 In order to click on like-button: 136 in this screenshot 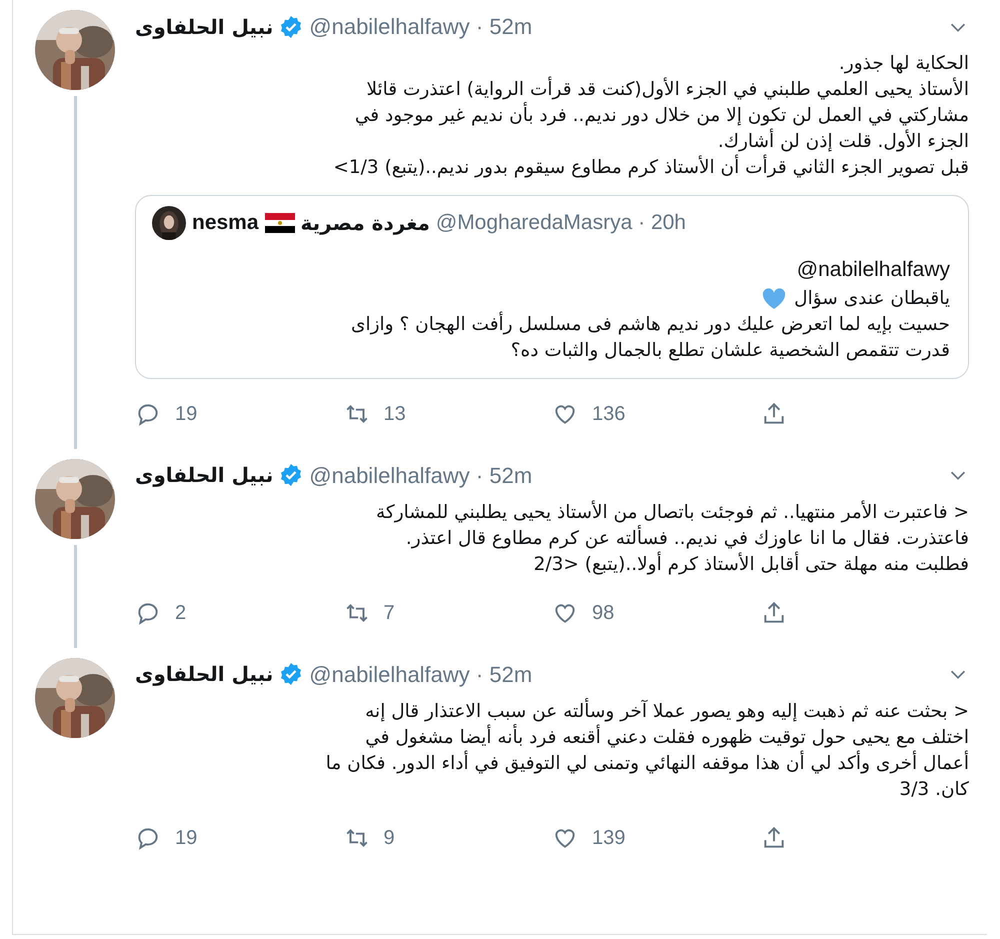, I will do `click(656, 413)`.